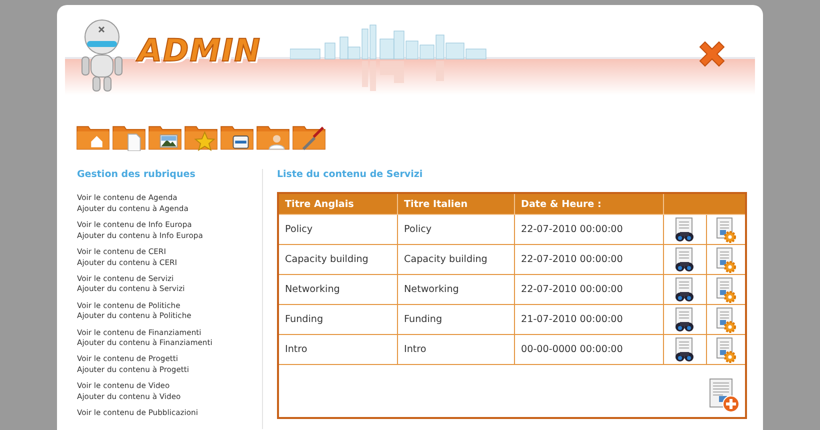  I want to click on table-cell: 00-00-0000 00:00:00, so click(589, 349).